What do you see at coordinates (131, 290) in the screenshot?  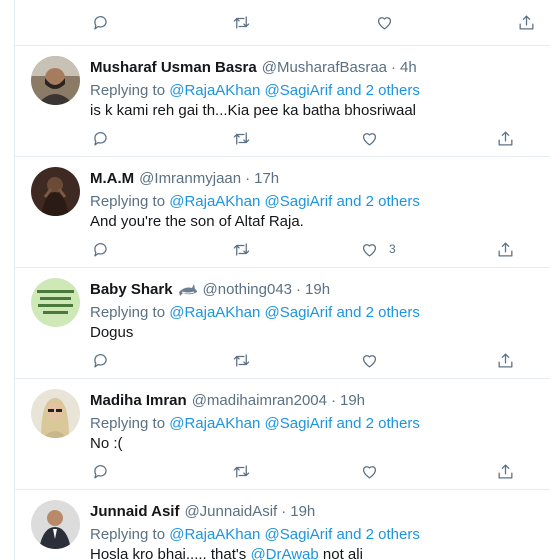 I see `author-name: Baby Shark` at bounding box center [131, 290].